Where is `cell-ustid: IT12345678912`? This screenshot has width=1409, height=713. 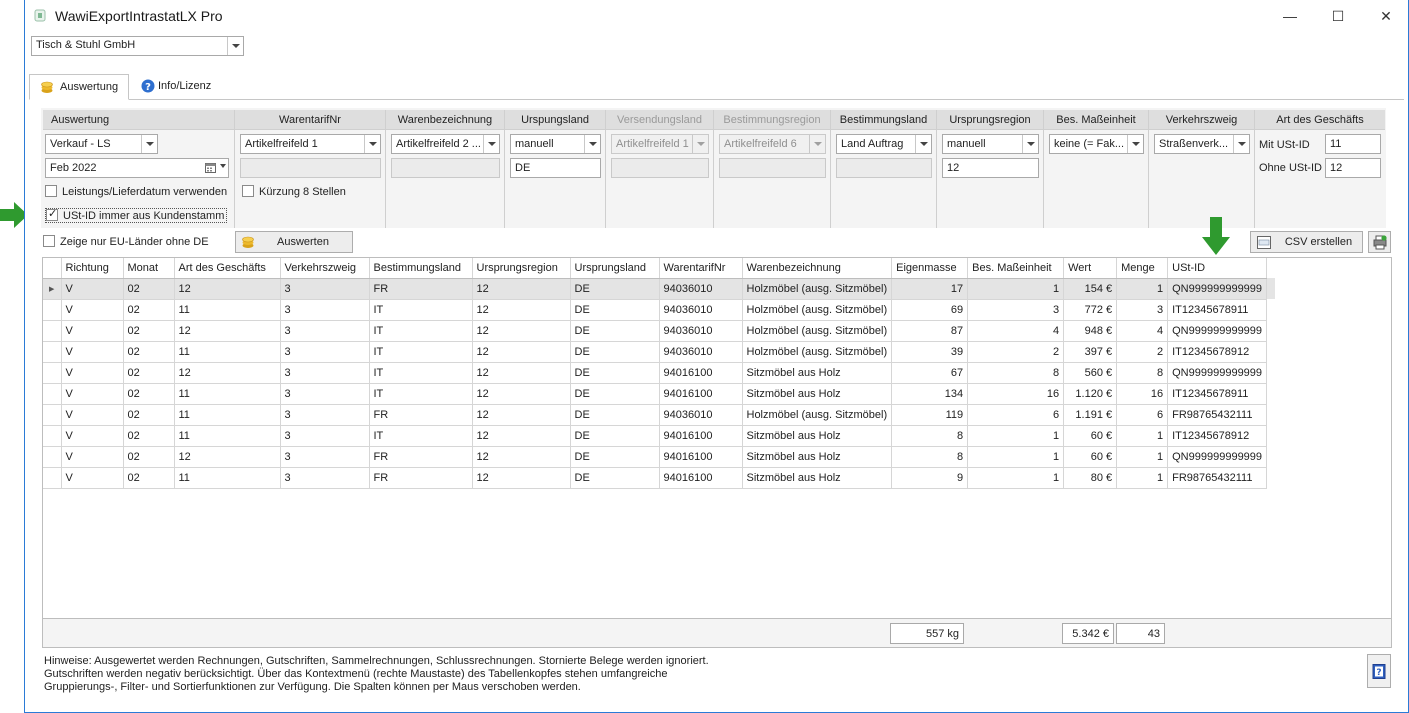 cell-ustid: IT12345678912 is located at coordinates (1217, 352).